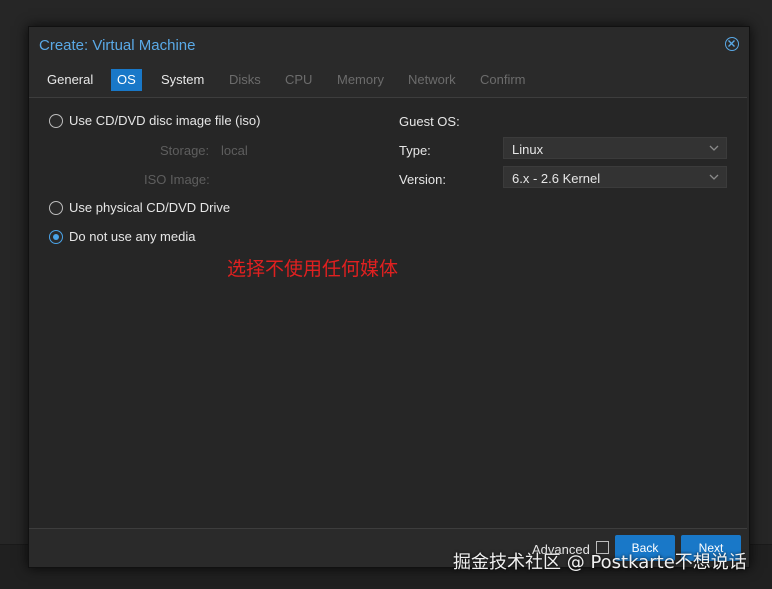 This screenshot has height=589, width=772. Describe the element at coordinates (245, 79) in the screenshot. I see `tab-disks: Disks` at that location.